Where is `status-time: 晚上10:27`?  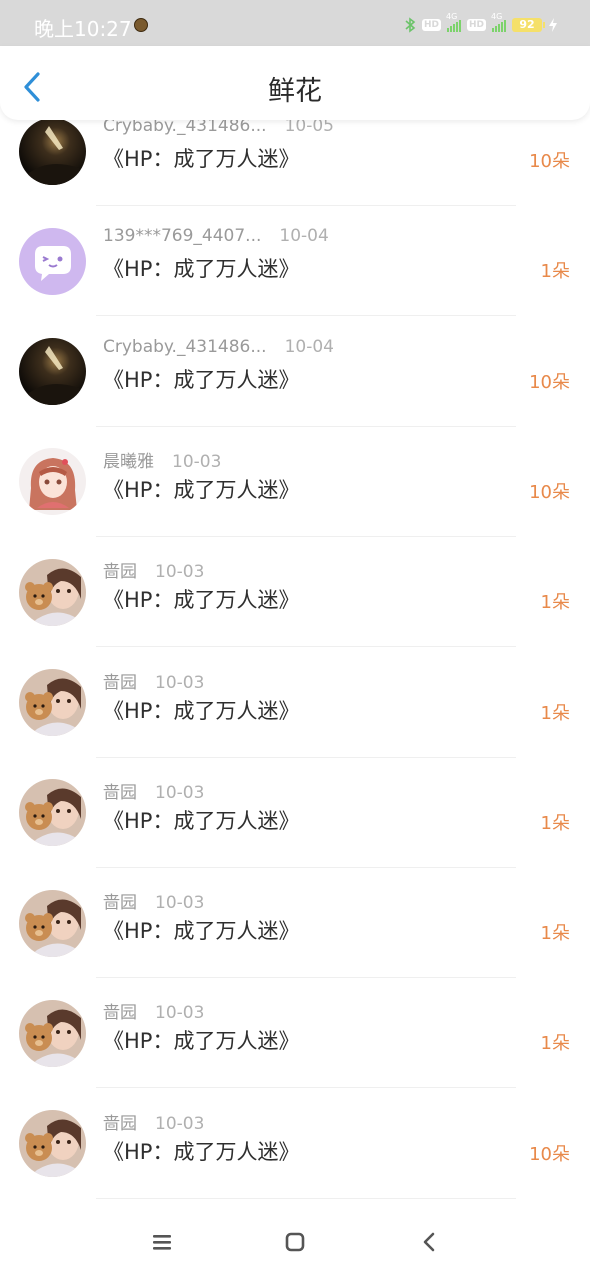
status-time: 晚上10:27 is located at coordinates (83, 29).